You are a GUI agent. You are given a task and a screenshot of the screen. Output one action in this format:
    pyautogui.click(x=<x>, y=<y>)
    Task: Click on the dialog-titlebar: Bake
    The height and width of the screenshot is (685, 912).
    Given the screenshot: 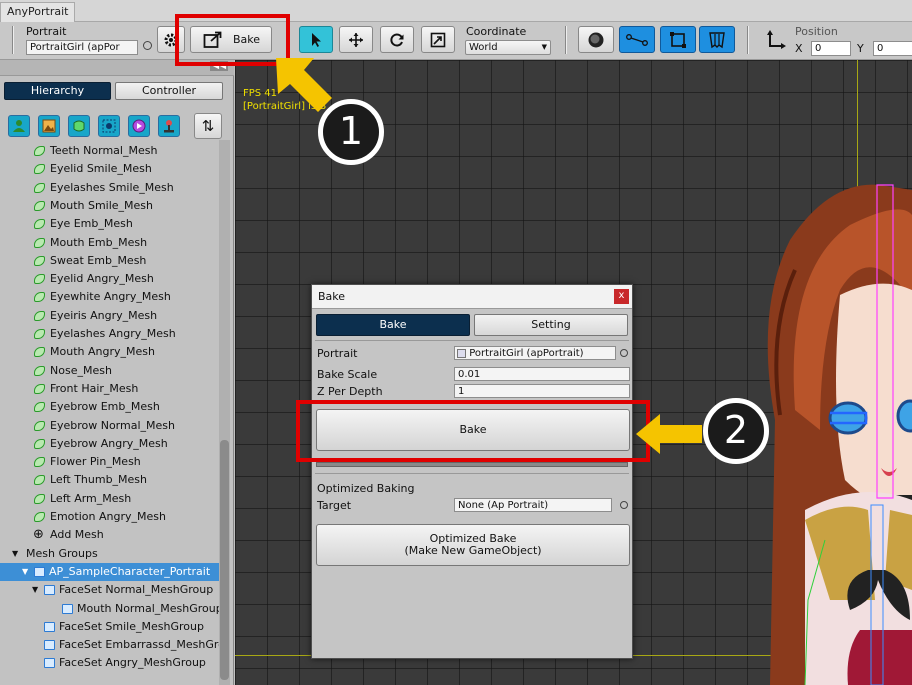 What is the action you would take?
    pyautogui.click(x=472, y=297)
    